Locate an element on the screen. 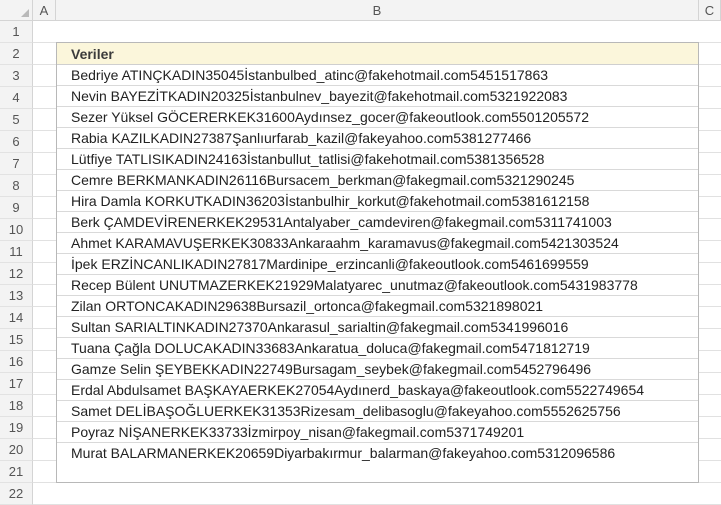 This screenshot has width=721, height=505. column-header-b: B is located at coordinates (377, 10).